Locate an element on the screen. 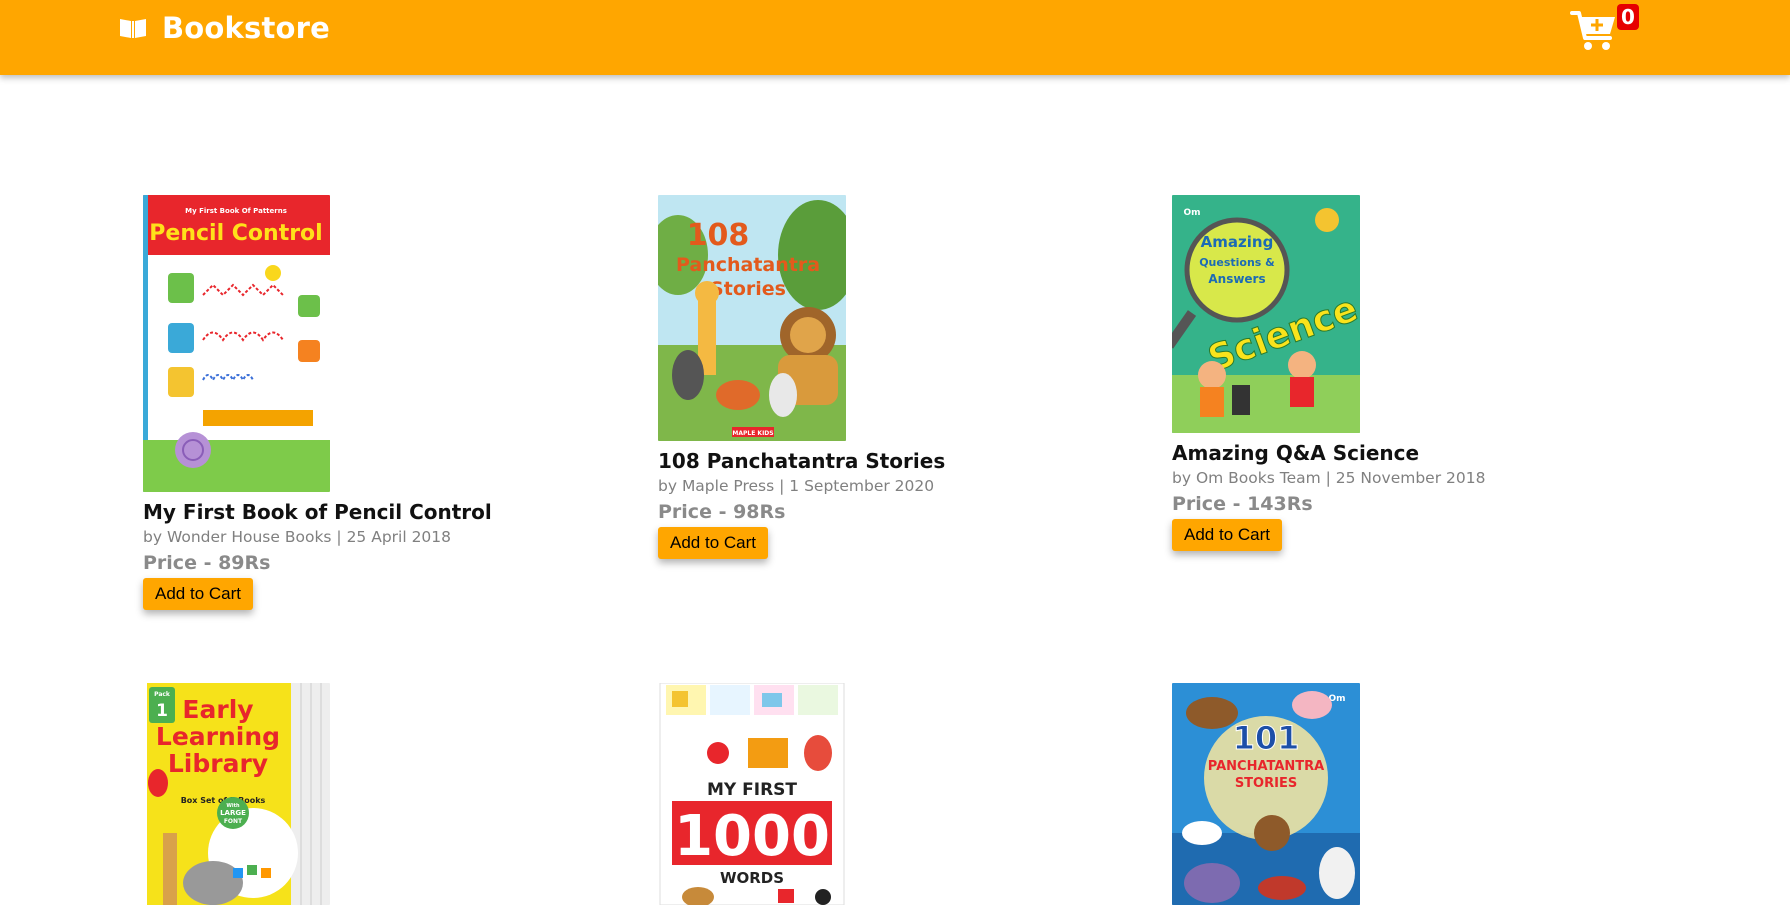  cover-text: Pack is located at coordinates (162, 694).